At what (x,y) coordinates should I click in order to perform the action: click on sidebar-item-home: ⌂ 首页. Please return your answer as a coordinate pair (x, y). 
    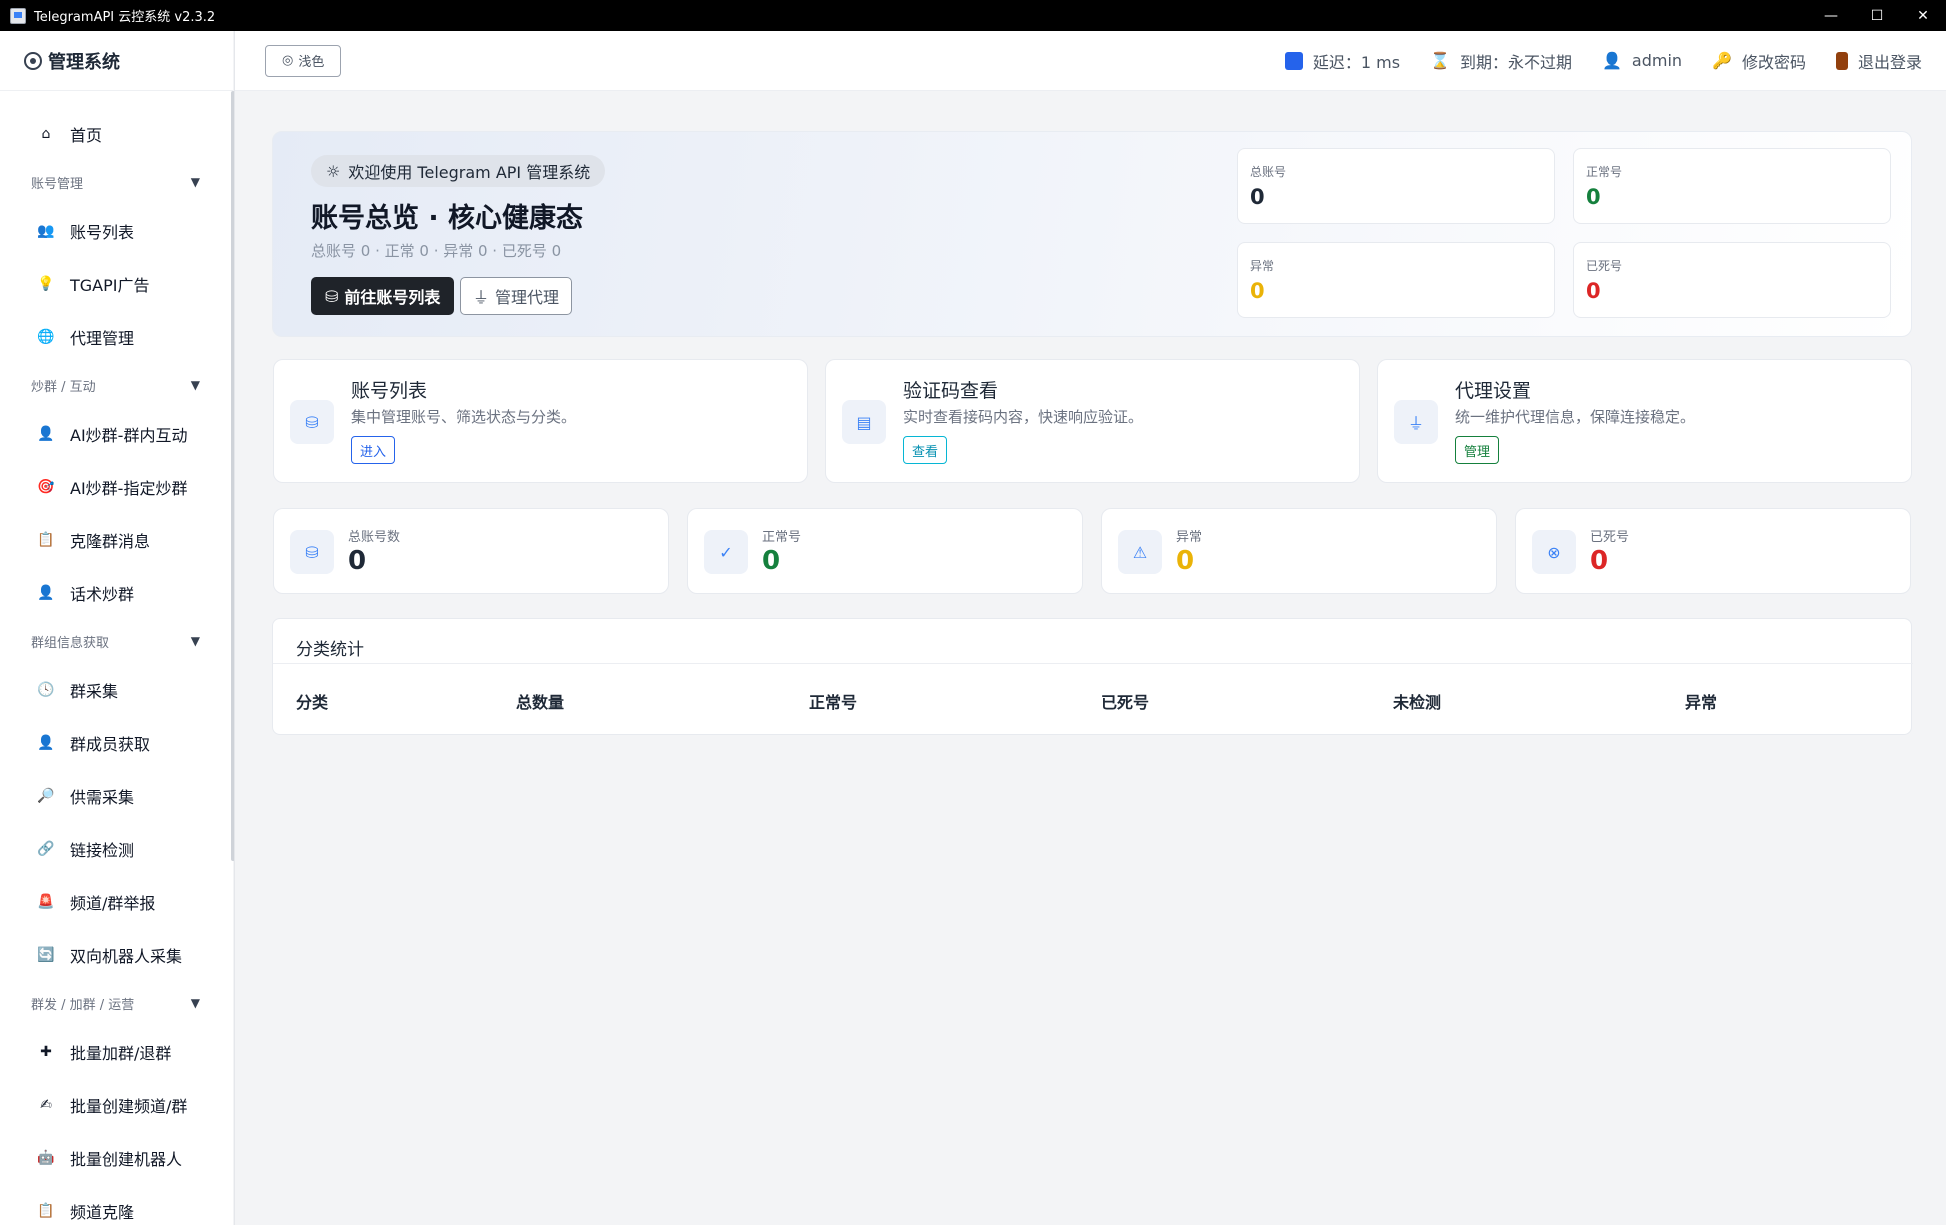
    Looking at the image, I should click on (117, 133).